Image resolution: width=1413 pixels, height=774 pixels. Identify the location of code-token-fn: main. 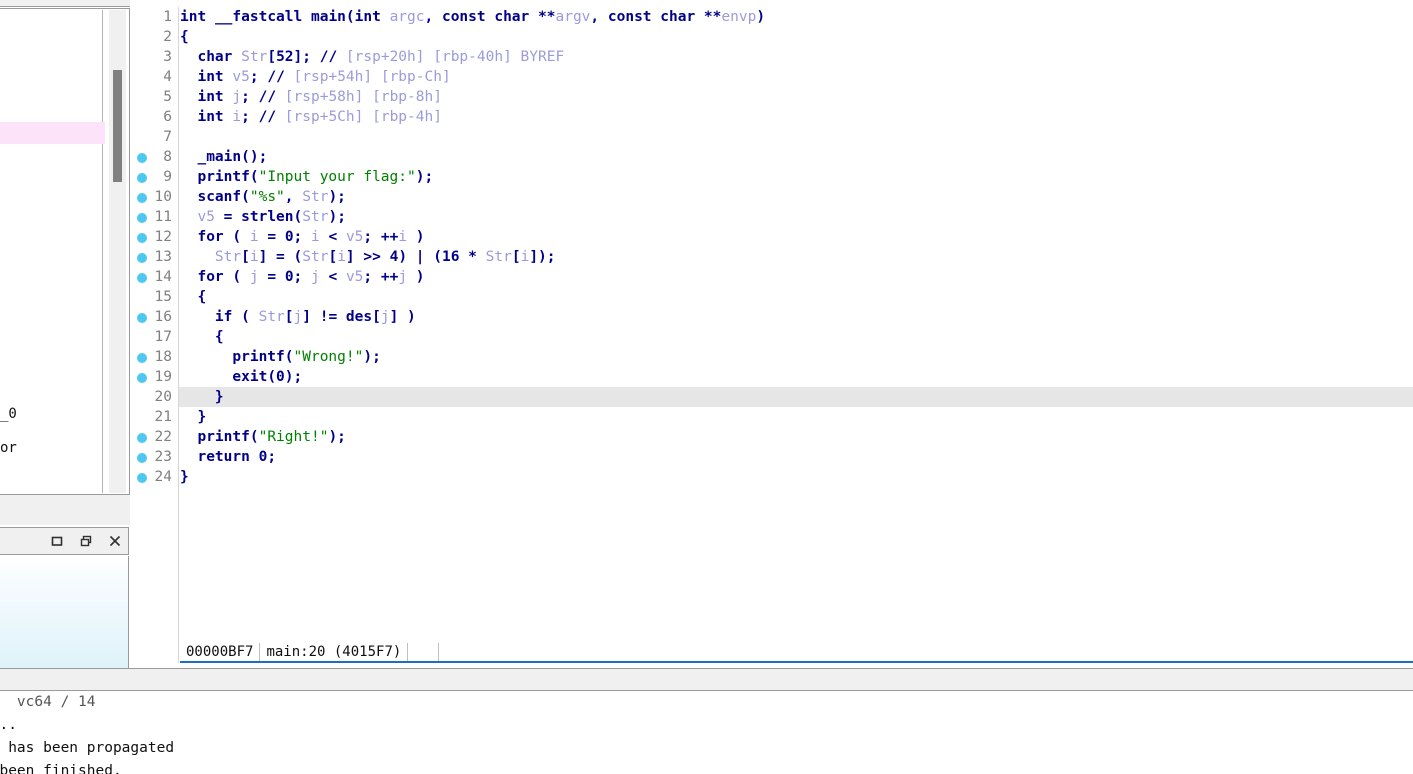
(328, 17).